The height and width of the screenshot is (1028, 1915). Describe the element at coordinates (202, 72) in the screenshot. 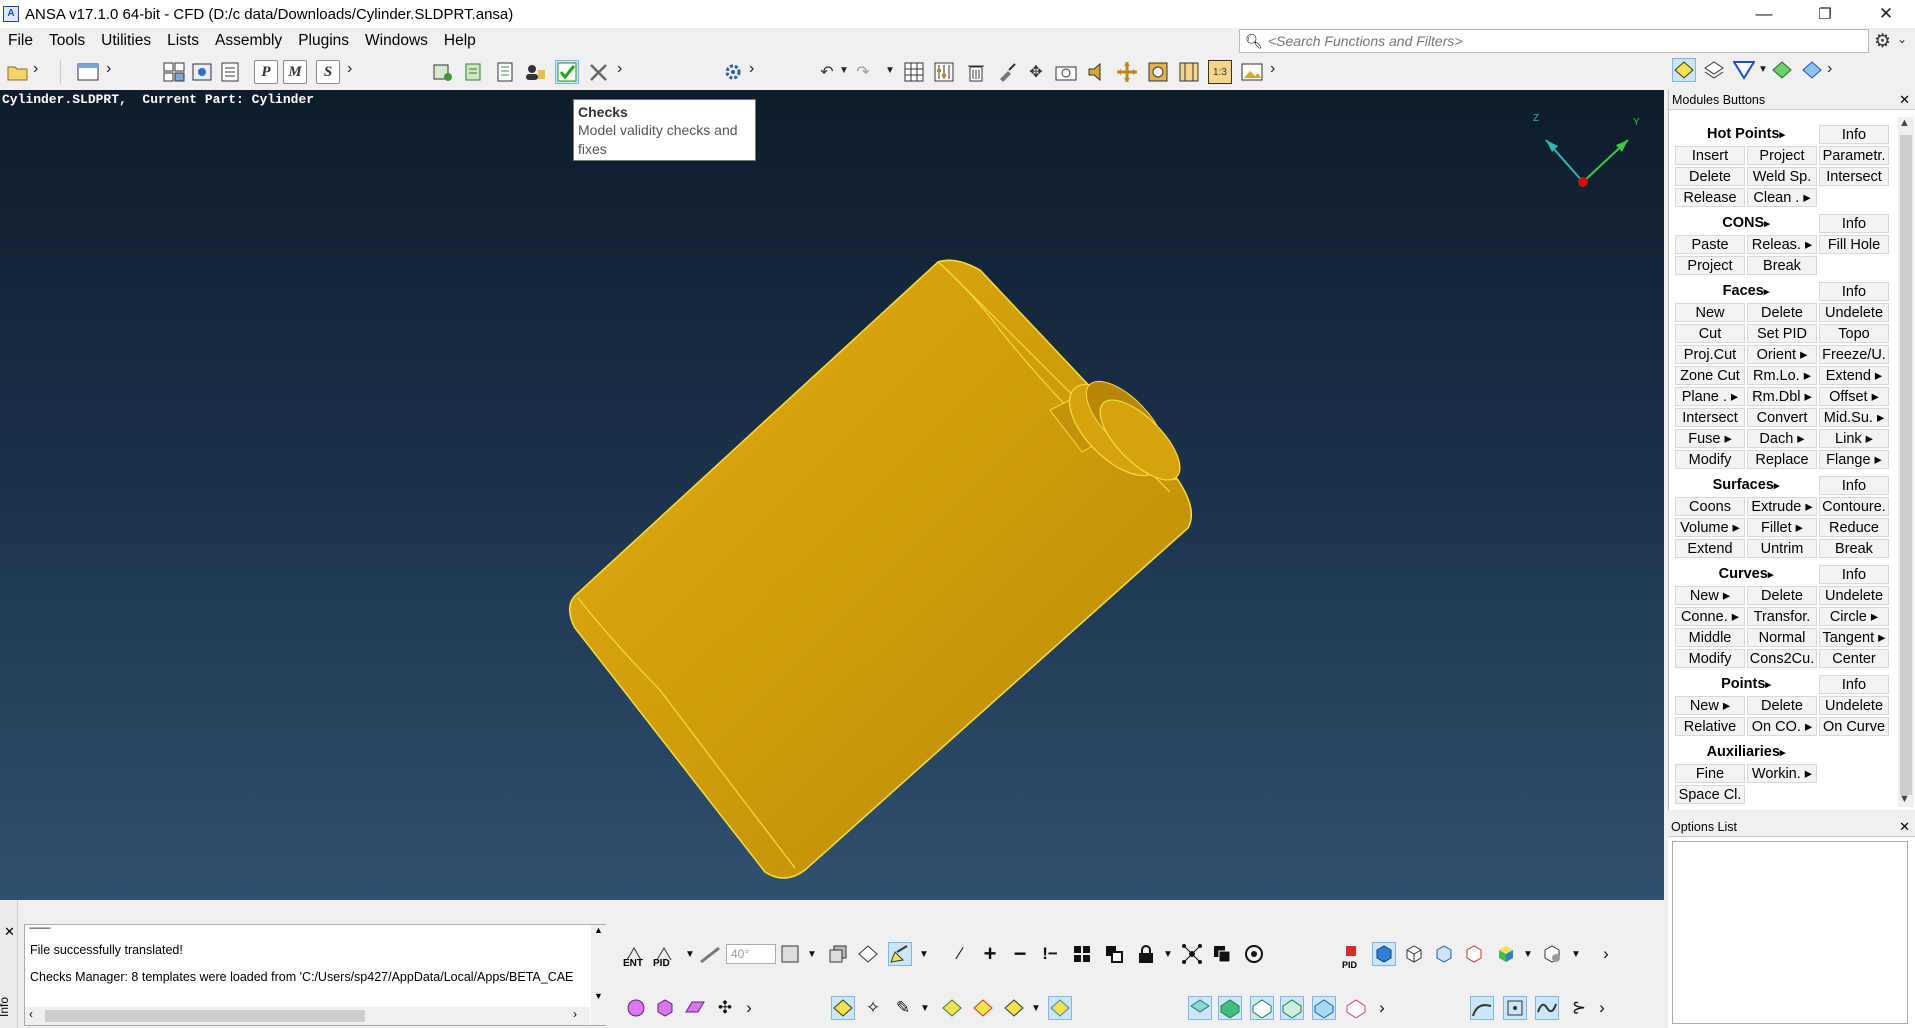

I see `model-browser-icon` at that location.